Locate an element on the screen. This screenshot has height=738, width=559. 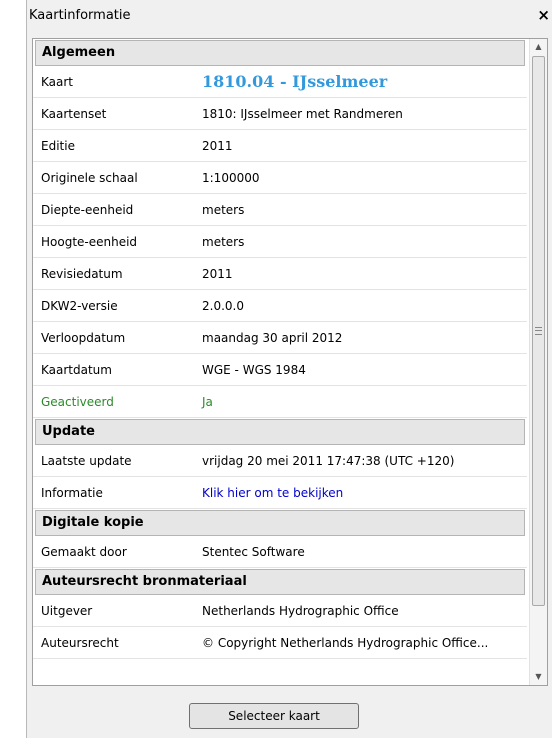
row-label: Auteursrecht is located at coordinates (80, 643).